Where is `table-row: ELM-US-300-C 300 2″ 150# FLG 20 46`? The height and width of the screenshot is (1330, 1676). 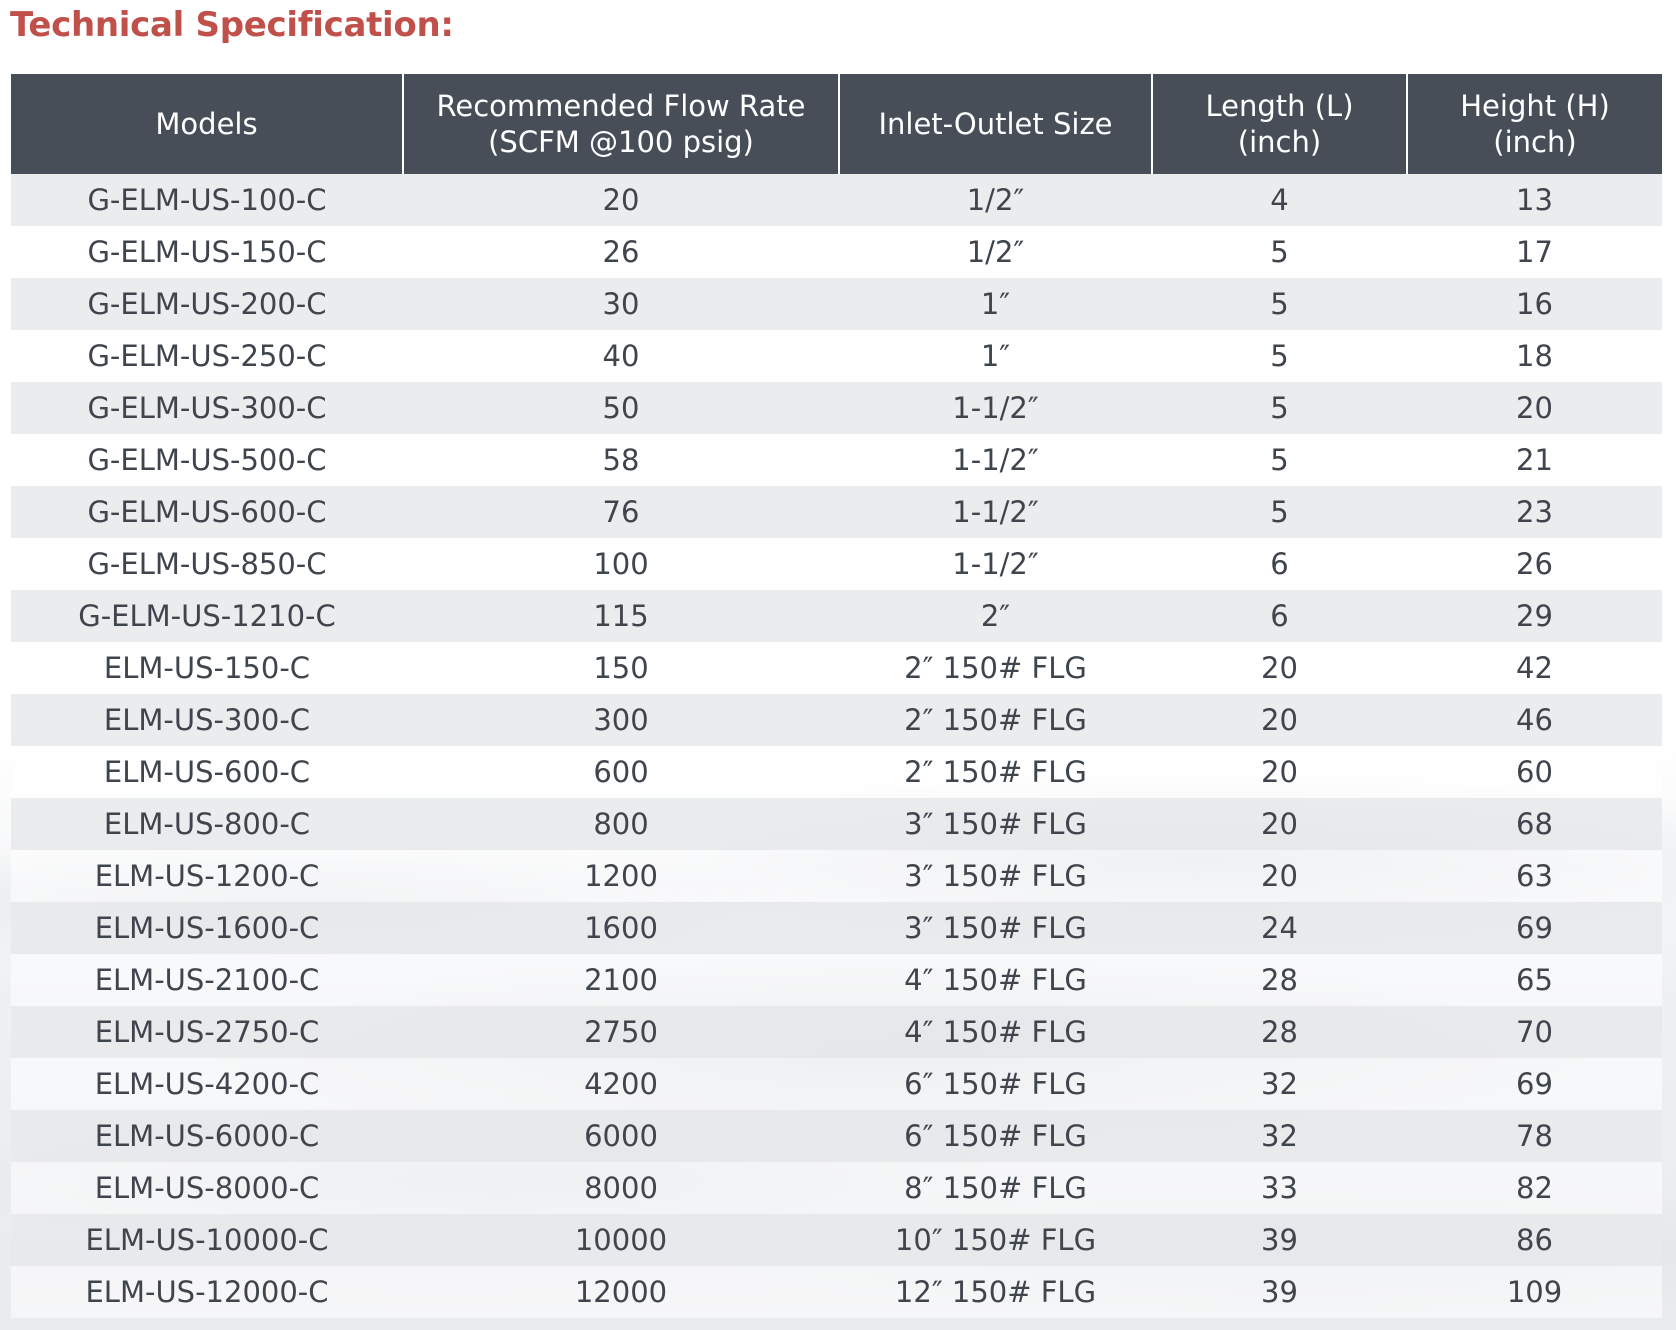
table-row: ELM-US-300-C 300 2″ 150# FLG 20 46 is located at coordinates (836, 720).